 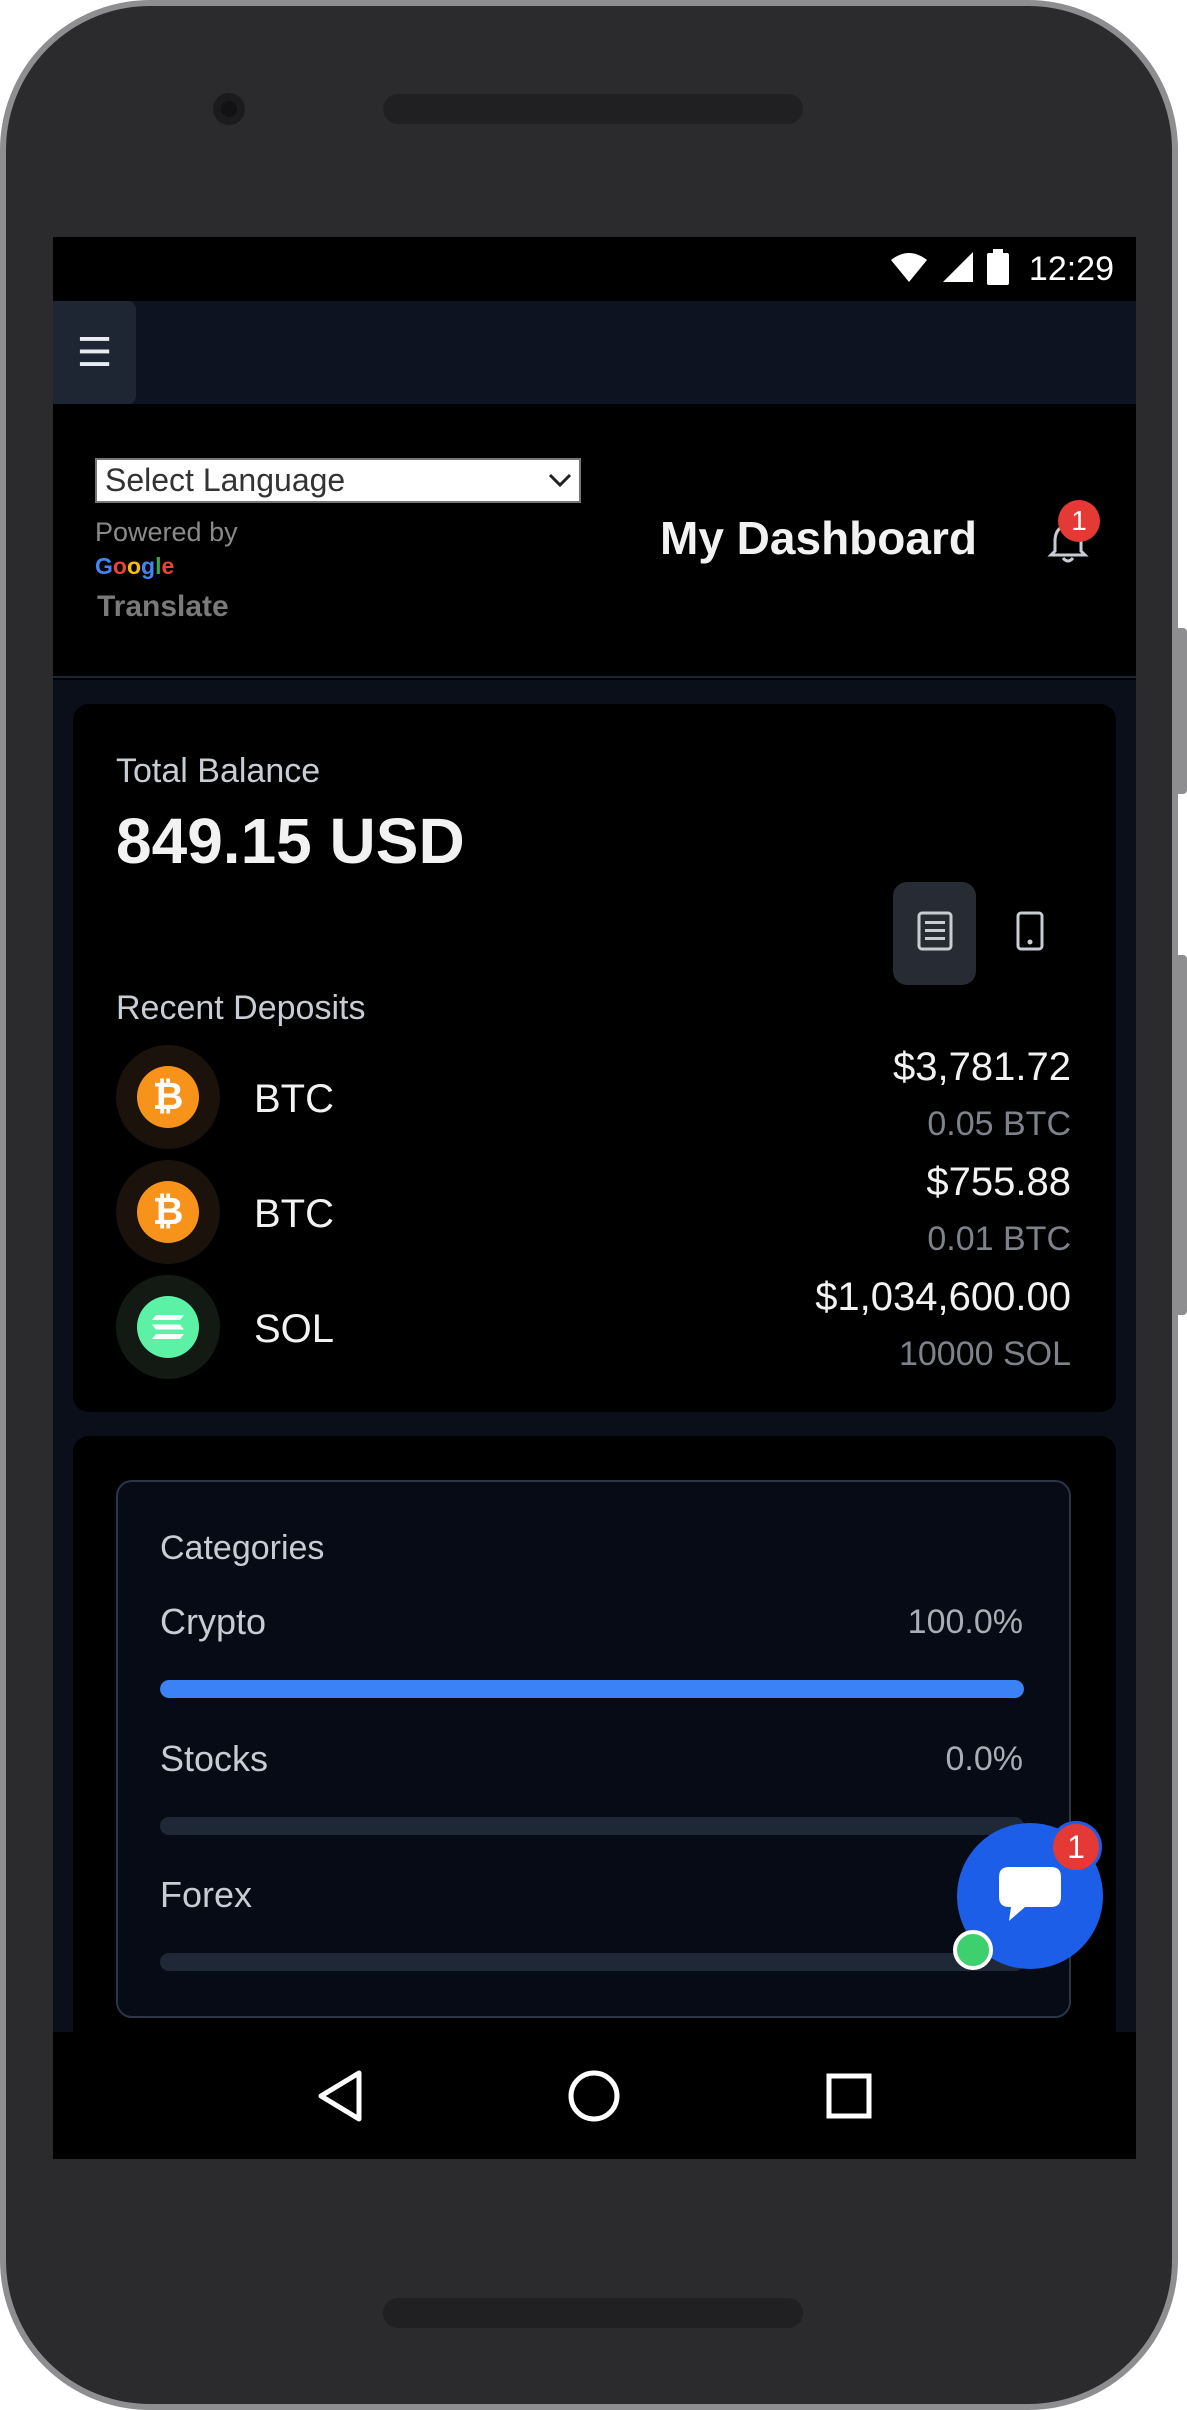 What do you see at coordinates (206, 1894) in the screenshot?
I see `category-name: Forex` at bounding box center [206, 1894].